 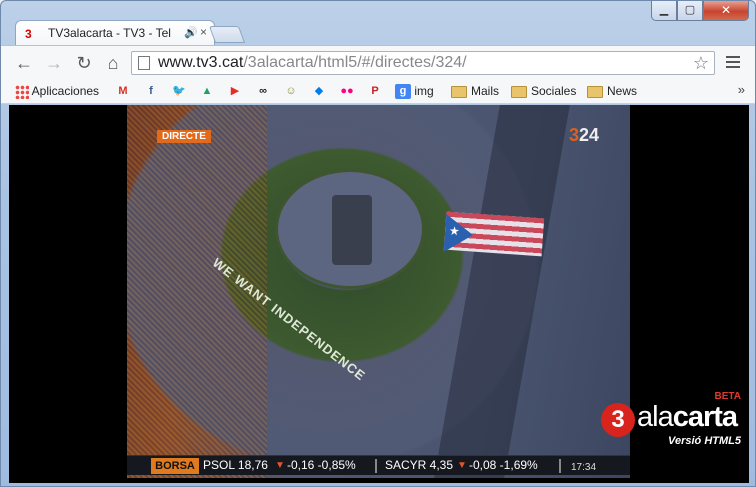 What do you see at coordinates (403, 92) in the screenshot?
I see `google-img-icon: g` at bounding box center [403, 92].